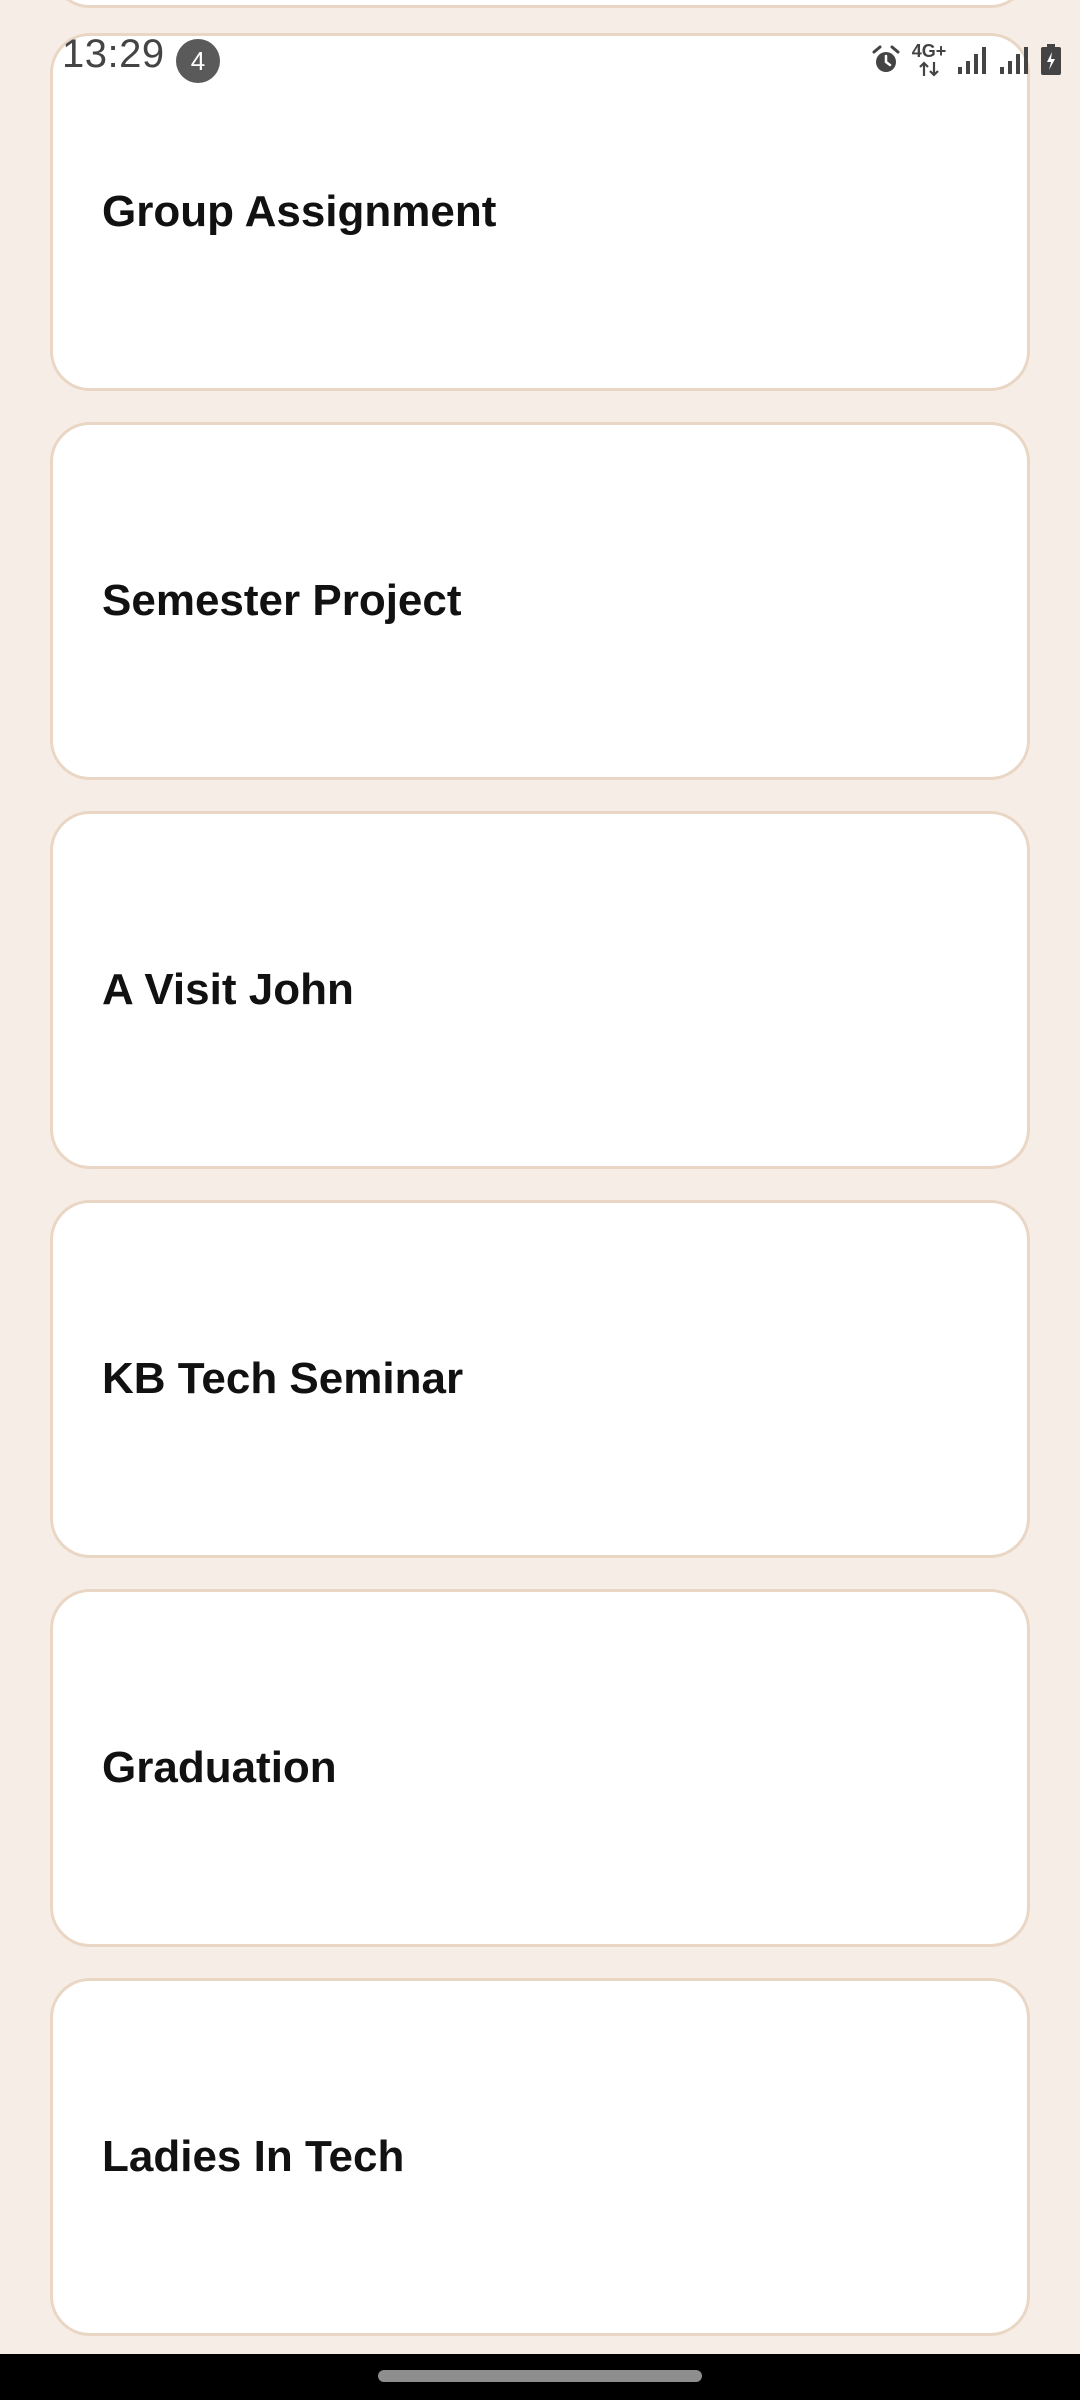 This screenshot has width=1080, height=2400. Describe the element at coordinates (1051, 60) in the screenshot. I see `battery-charging-icon` at that location.